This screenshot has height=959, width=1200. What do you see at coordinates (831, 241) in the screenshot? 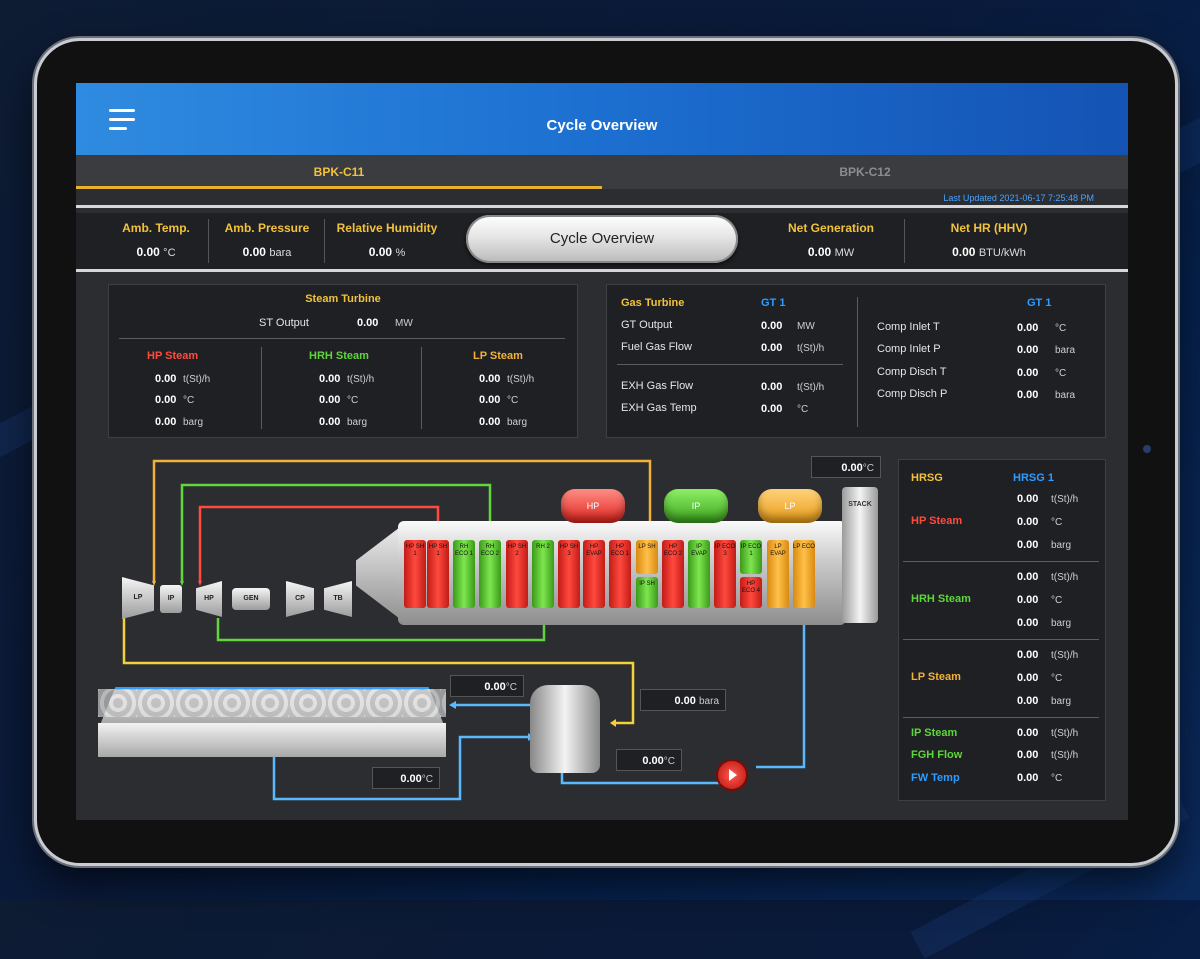
I see `metric-net-generation: Net Generation 0.00 MW` at bounding box center [831, 241].